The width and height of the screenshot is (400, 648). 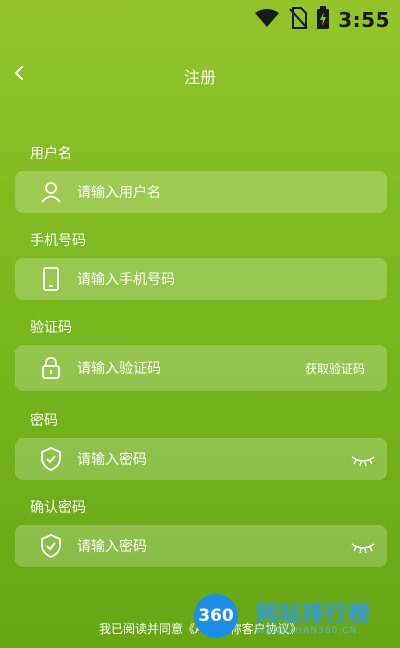 I want to click on password-field: 请输入密码, so click(x=201, y=459).